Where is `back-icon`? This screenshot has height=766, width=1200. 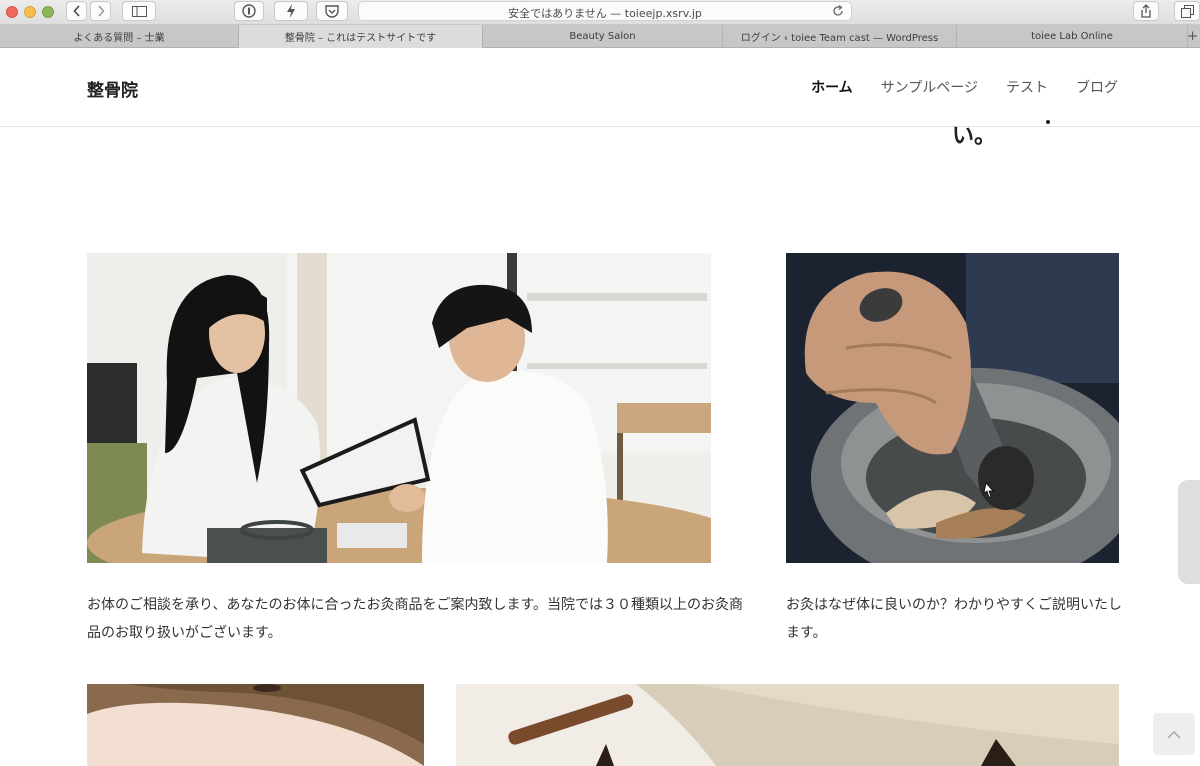 back-icon is located at coordinates (76, 11).